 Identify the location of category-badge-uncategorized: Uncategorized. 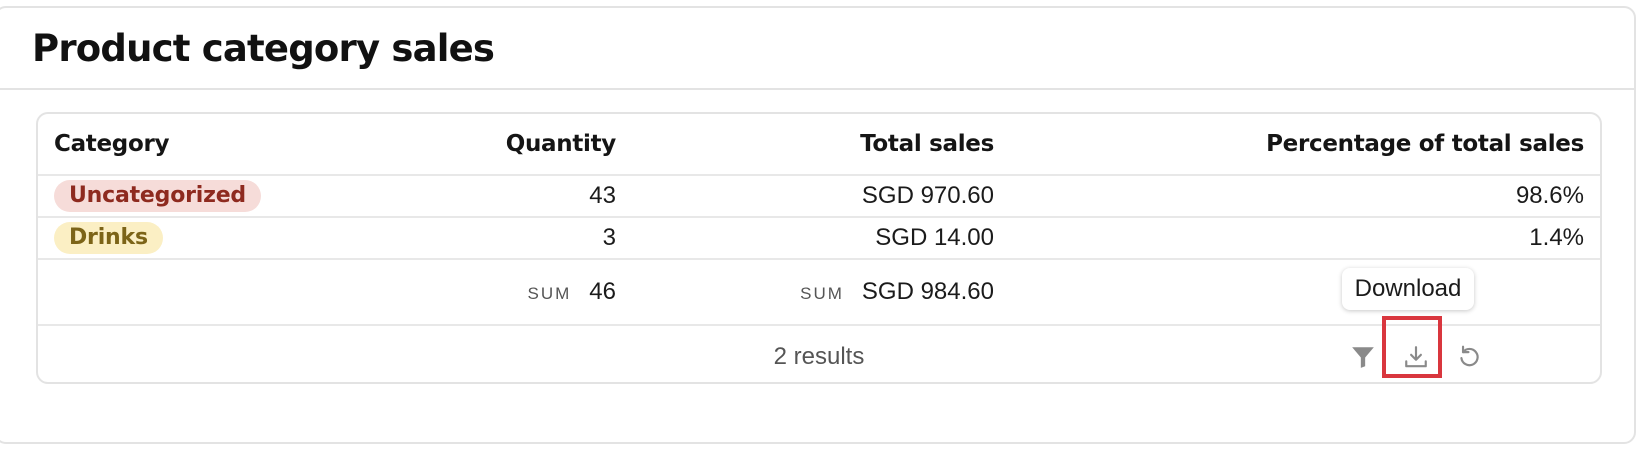
(157, 196).